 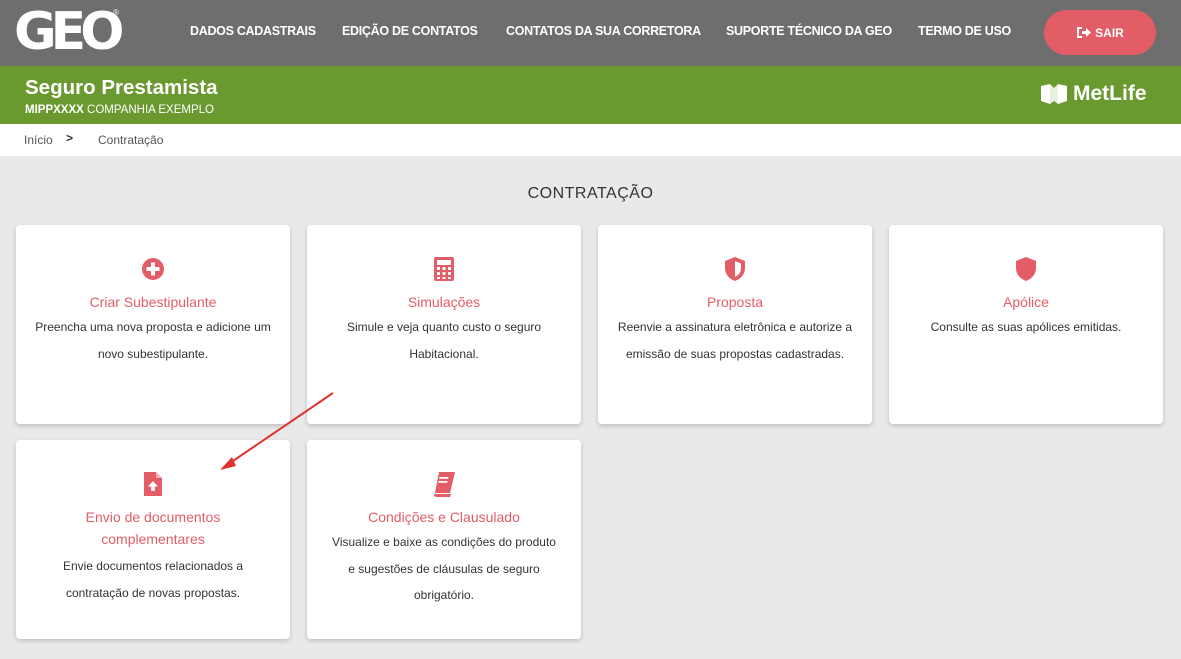 What do you see at coordinates (54, 110) in the screenshot?
I see `product-code: MIPPXXXX` at bounding box center [54, 110].